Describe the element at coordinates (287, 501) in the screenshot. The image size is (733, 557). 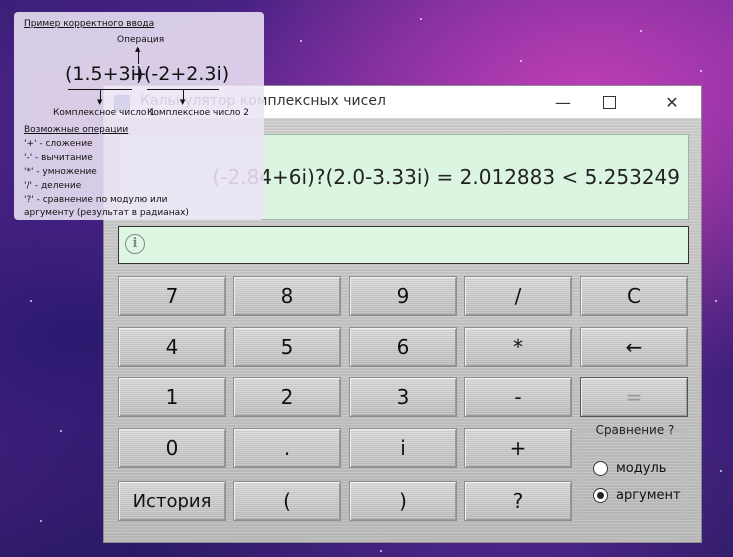
I see `open-paren-button: (` at that location.